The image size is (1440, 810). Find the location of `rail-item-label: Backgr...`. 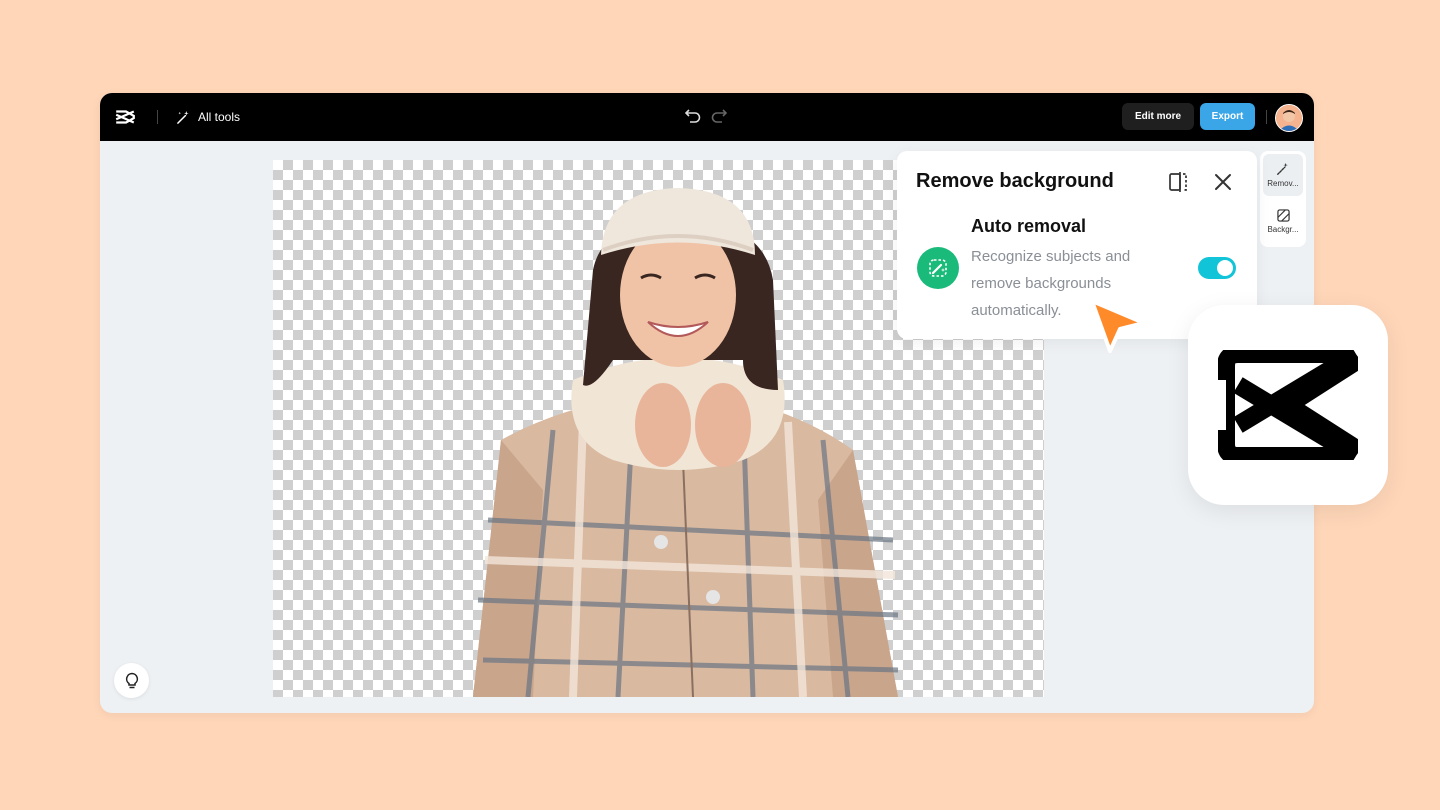

rail-item-label: Backgr... is located at coordinates (1283, 229).